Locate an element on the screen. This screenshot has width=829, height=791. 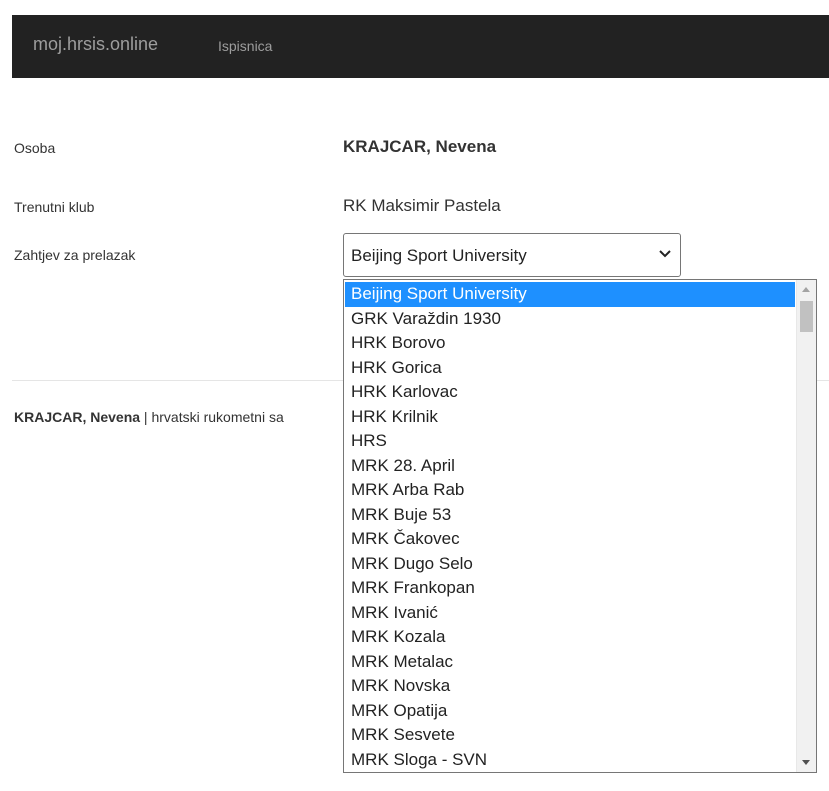
dropdown-option: MRK Čakovec is located at coordinates (570, 539).